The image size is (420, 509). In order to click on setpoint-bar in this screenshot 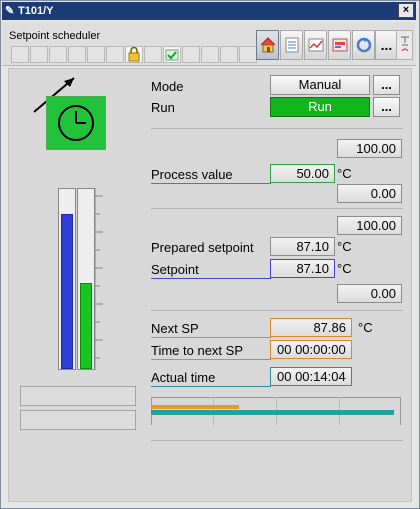, I will do `click(67, 279)`.